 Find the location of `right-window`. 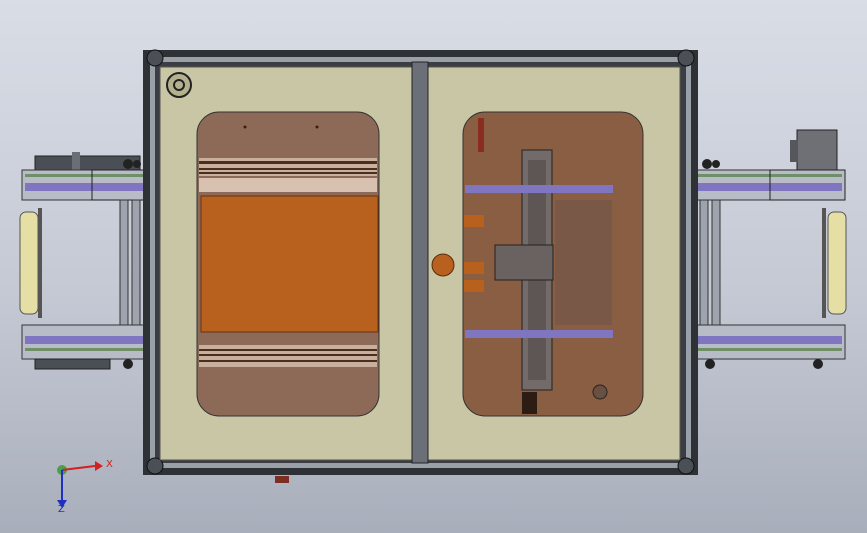

right-window is located at coordinates (553, 264).